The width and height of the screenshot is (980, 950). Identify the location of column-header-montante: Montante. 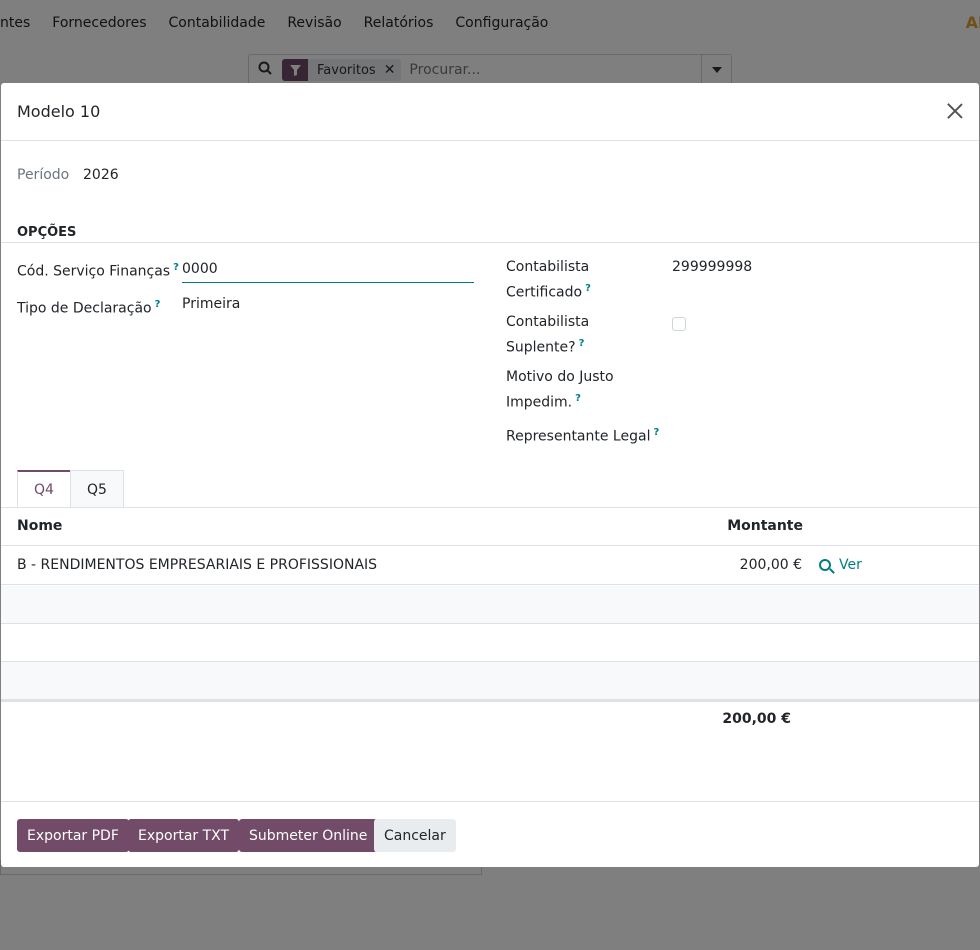
(765, 526).